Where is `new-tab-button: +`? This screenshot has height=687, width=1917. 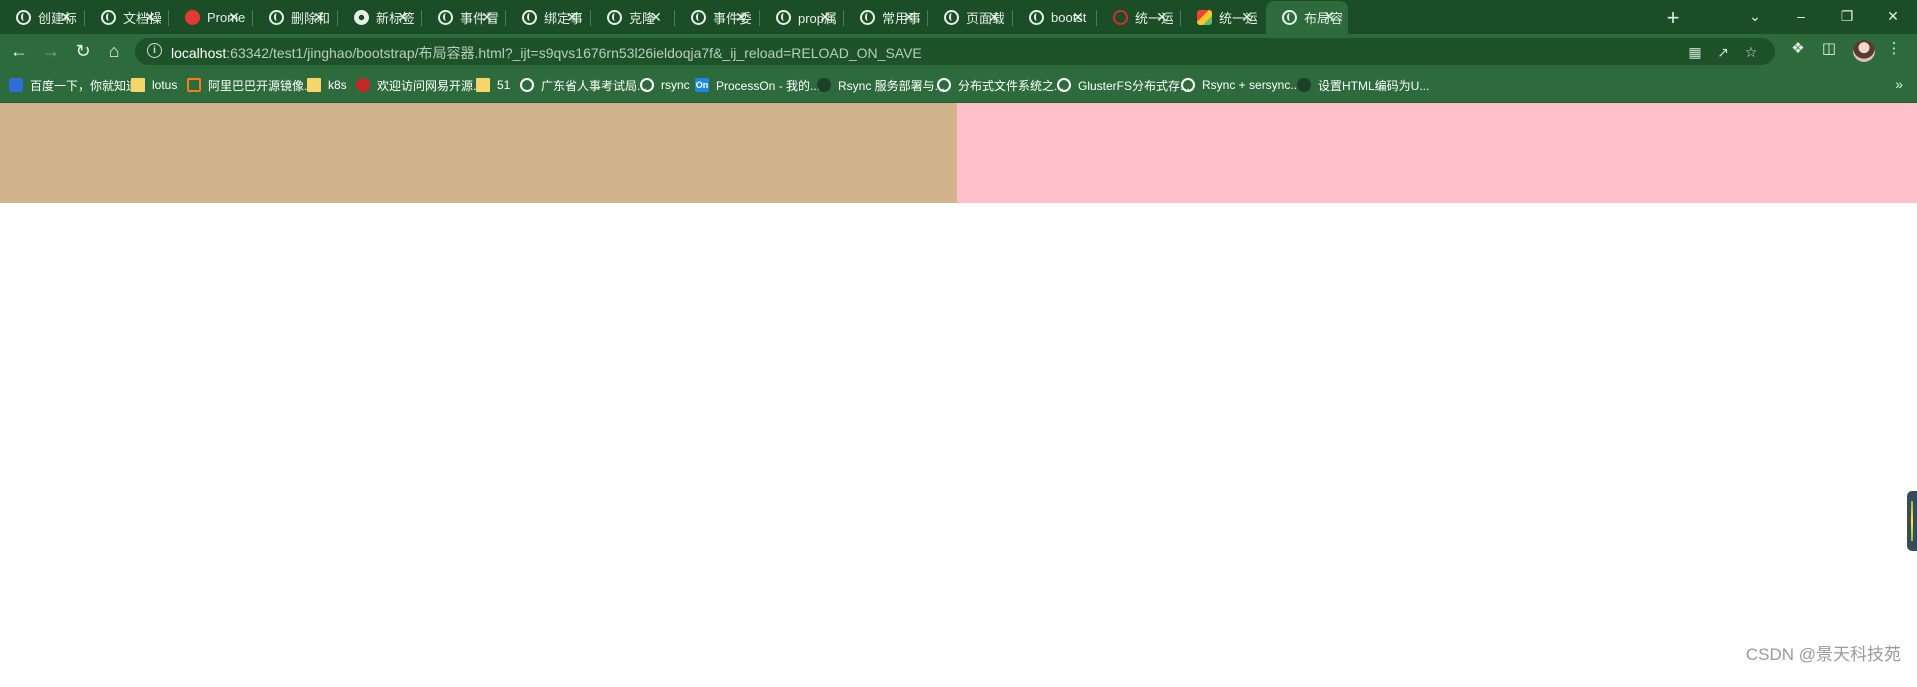 new-tab-button: + is located at coordinates (1673, 18).